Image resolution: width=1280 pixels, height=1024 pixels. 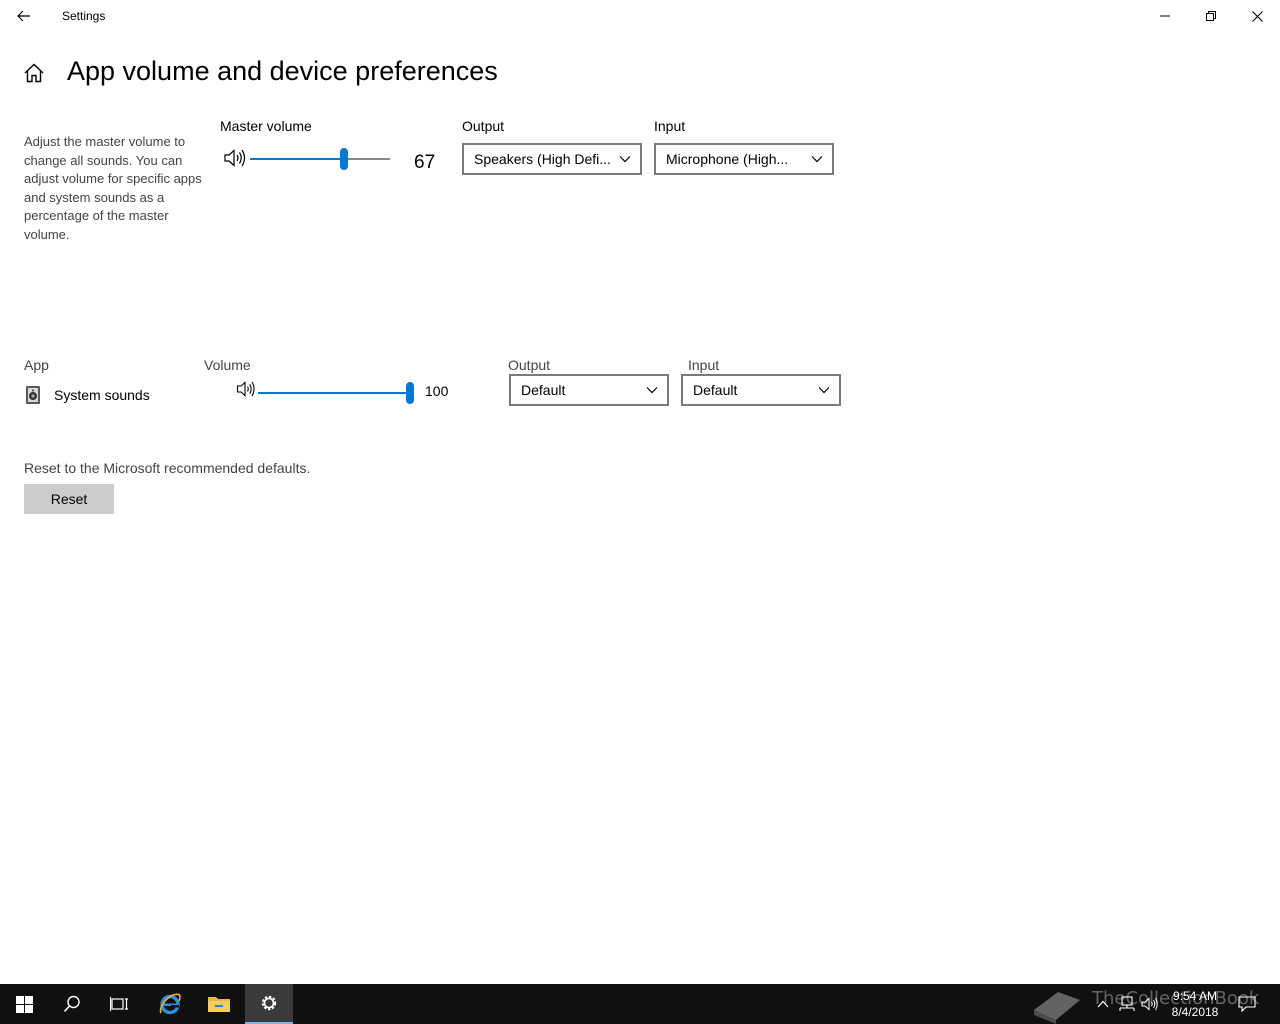 What do you see at coordinates (102, 395) in the screenshot?
I see `app-name: System sounds` at bounding box center [102, 395].